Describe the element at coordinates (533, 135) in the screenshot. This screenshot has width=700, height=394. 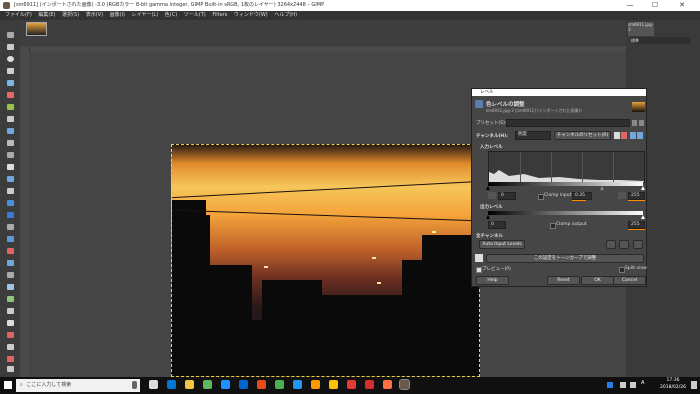
I see `channel-select: 明度` at that location.